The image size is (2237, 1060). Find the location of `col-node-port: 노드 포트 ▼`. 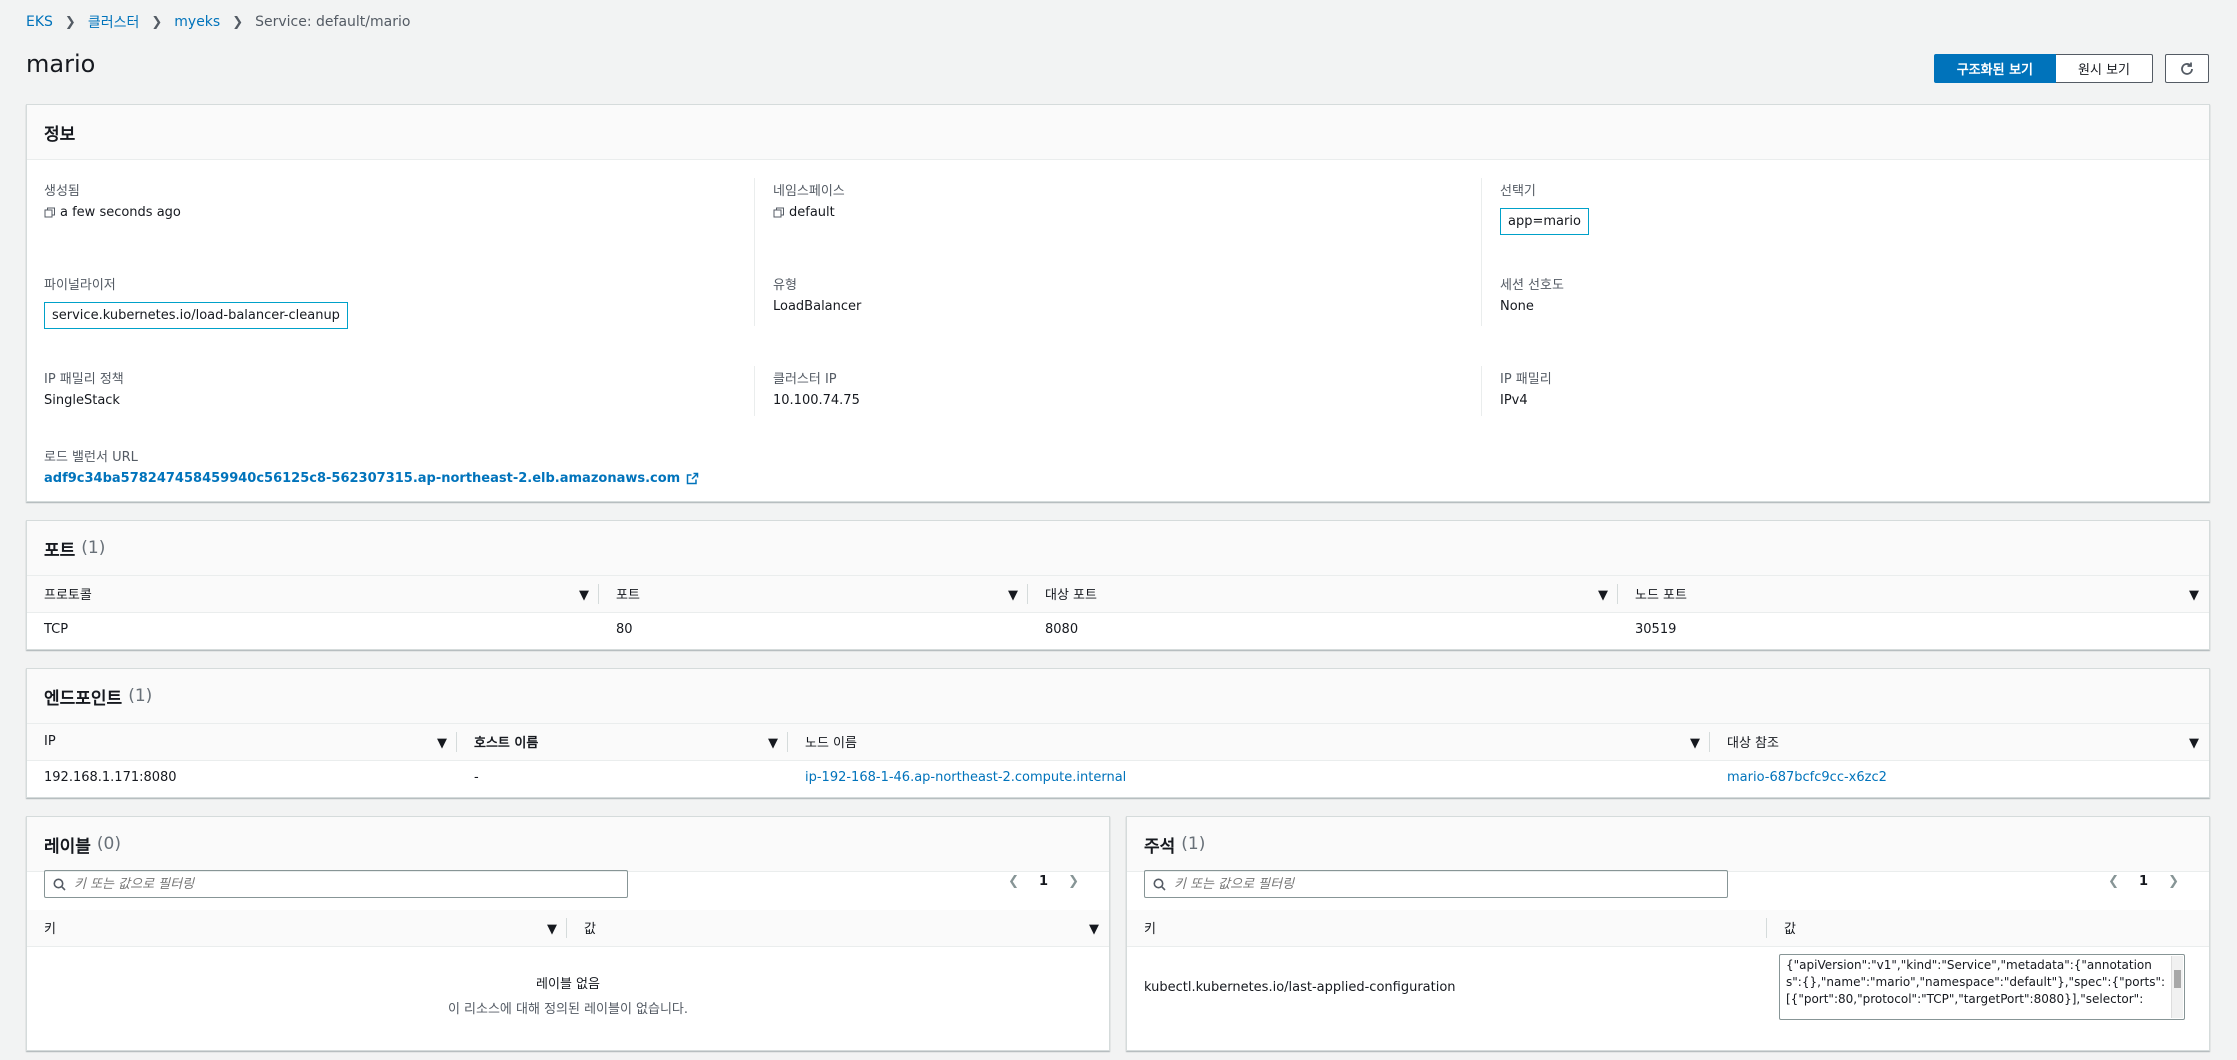

col-node-port: 노드 포트 ▼ is located at coordinates (1913, 594).